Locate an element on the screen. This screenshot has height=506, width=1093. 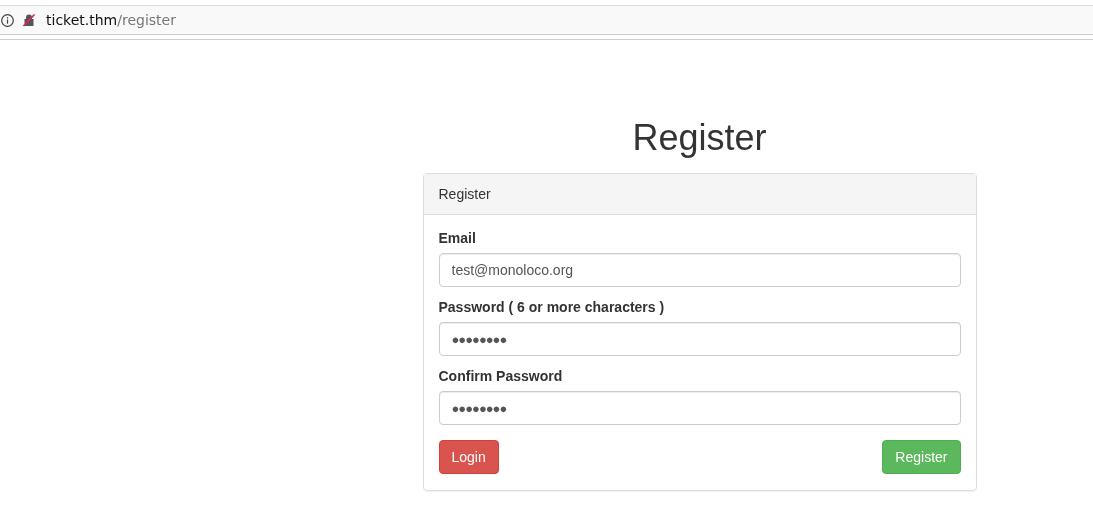
url-text: ticket.thm/register is located at coordinates (111, 20).